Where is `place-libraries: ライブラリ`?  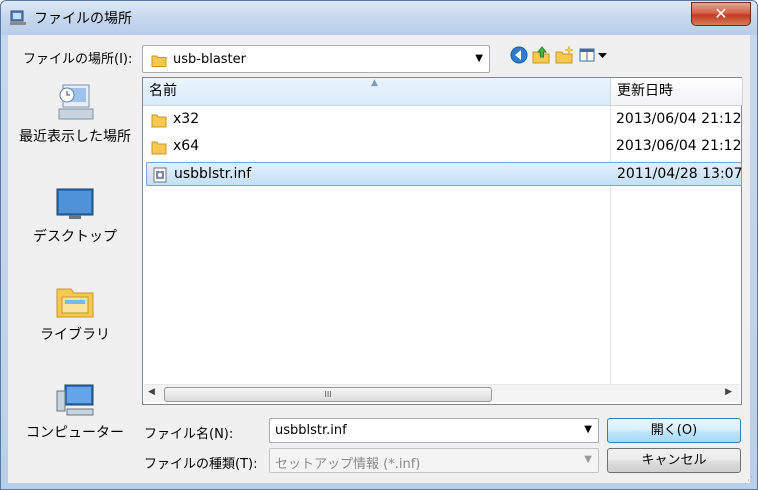 place-libraries: ライブラリ is located at coordinates (75, 314).